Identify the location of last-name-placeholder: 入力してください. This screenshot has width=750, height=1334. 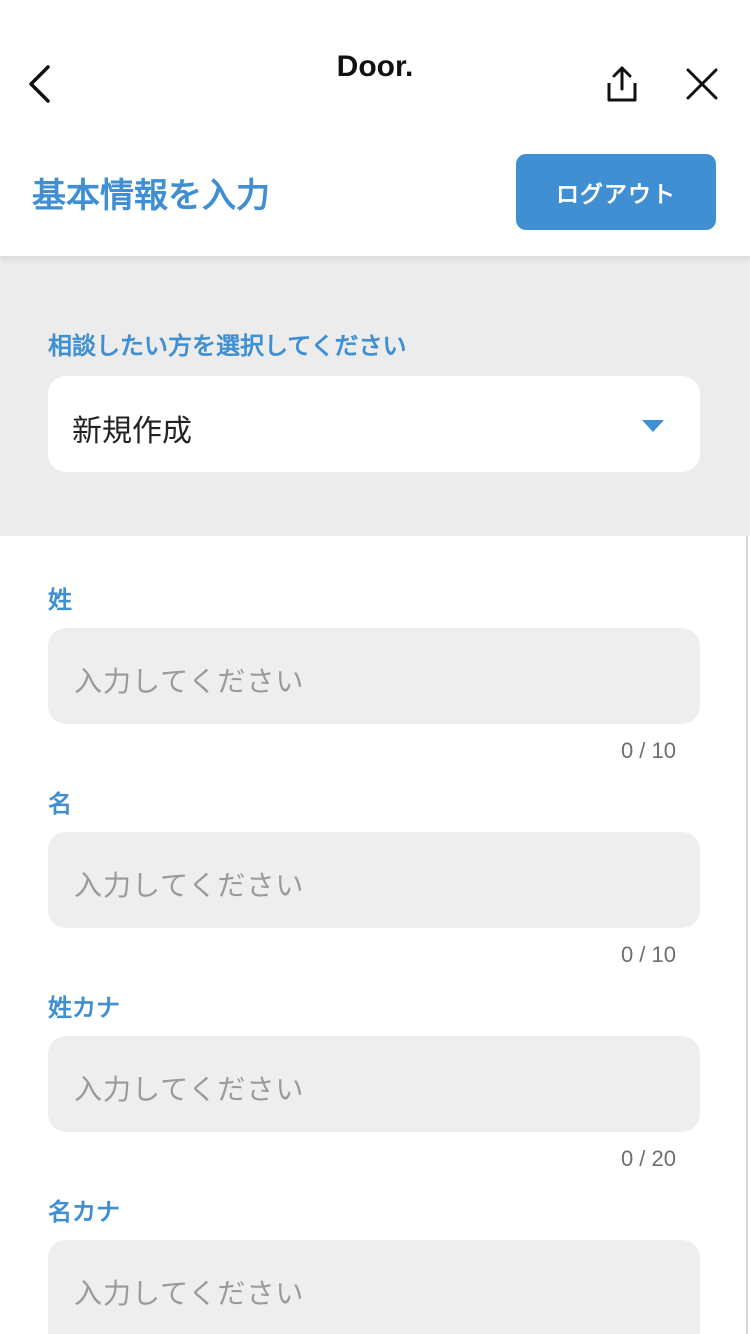
(189, 681).